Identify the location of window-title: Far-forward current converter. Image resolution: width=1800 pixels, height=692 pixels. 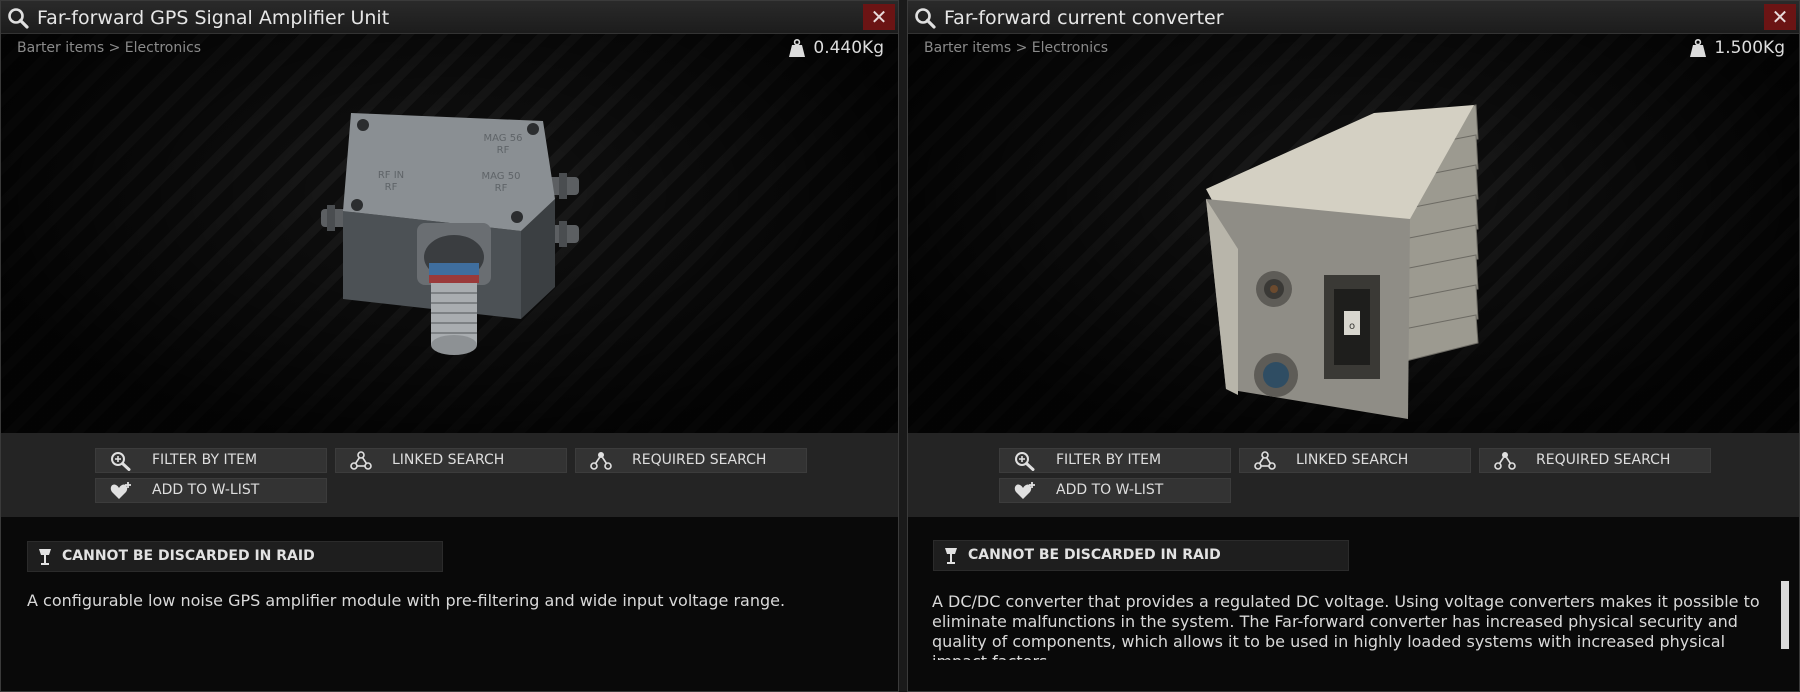
(1084, 18).